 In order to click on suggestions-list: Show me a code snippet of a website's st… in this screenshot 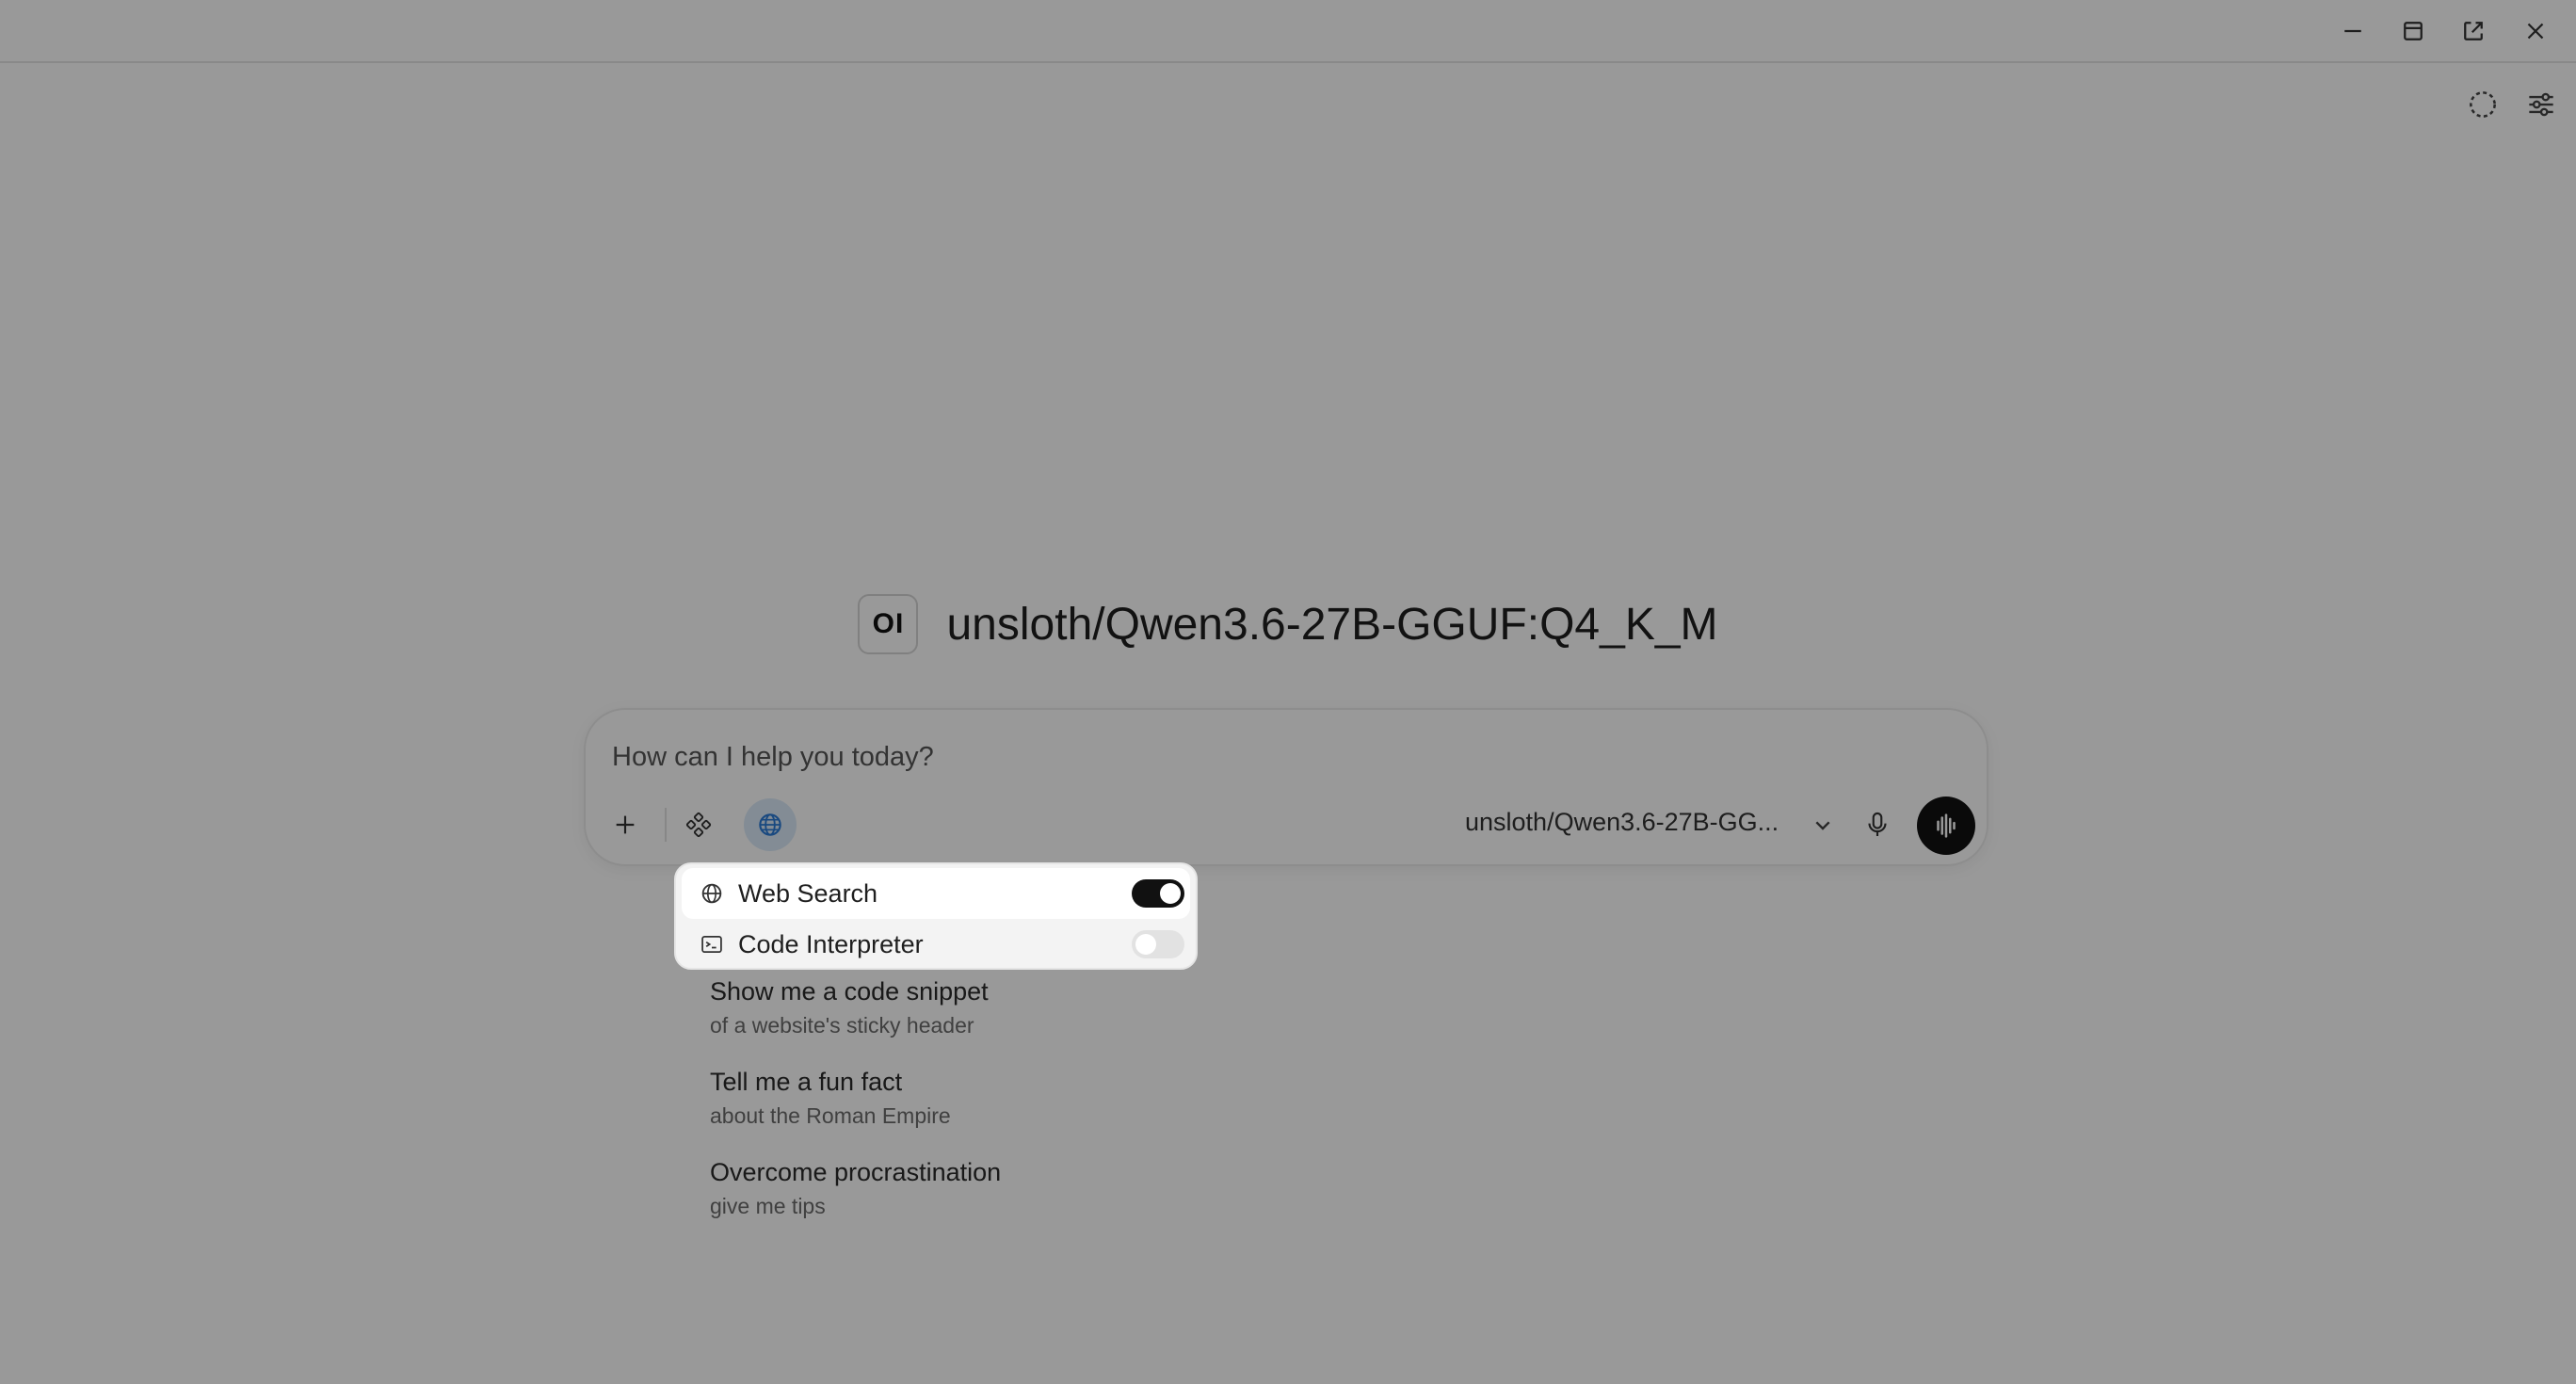, I will do `click(1039, 1109)`.